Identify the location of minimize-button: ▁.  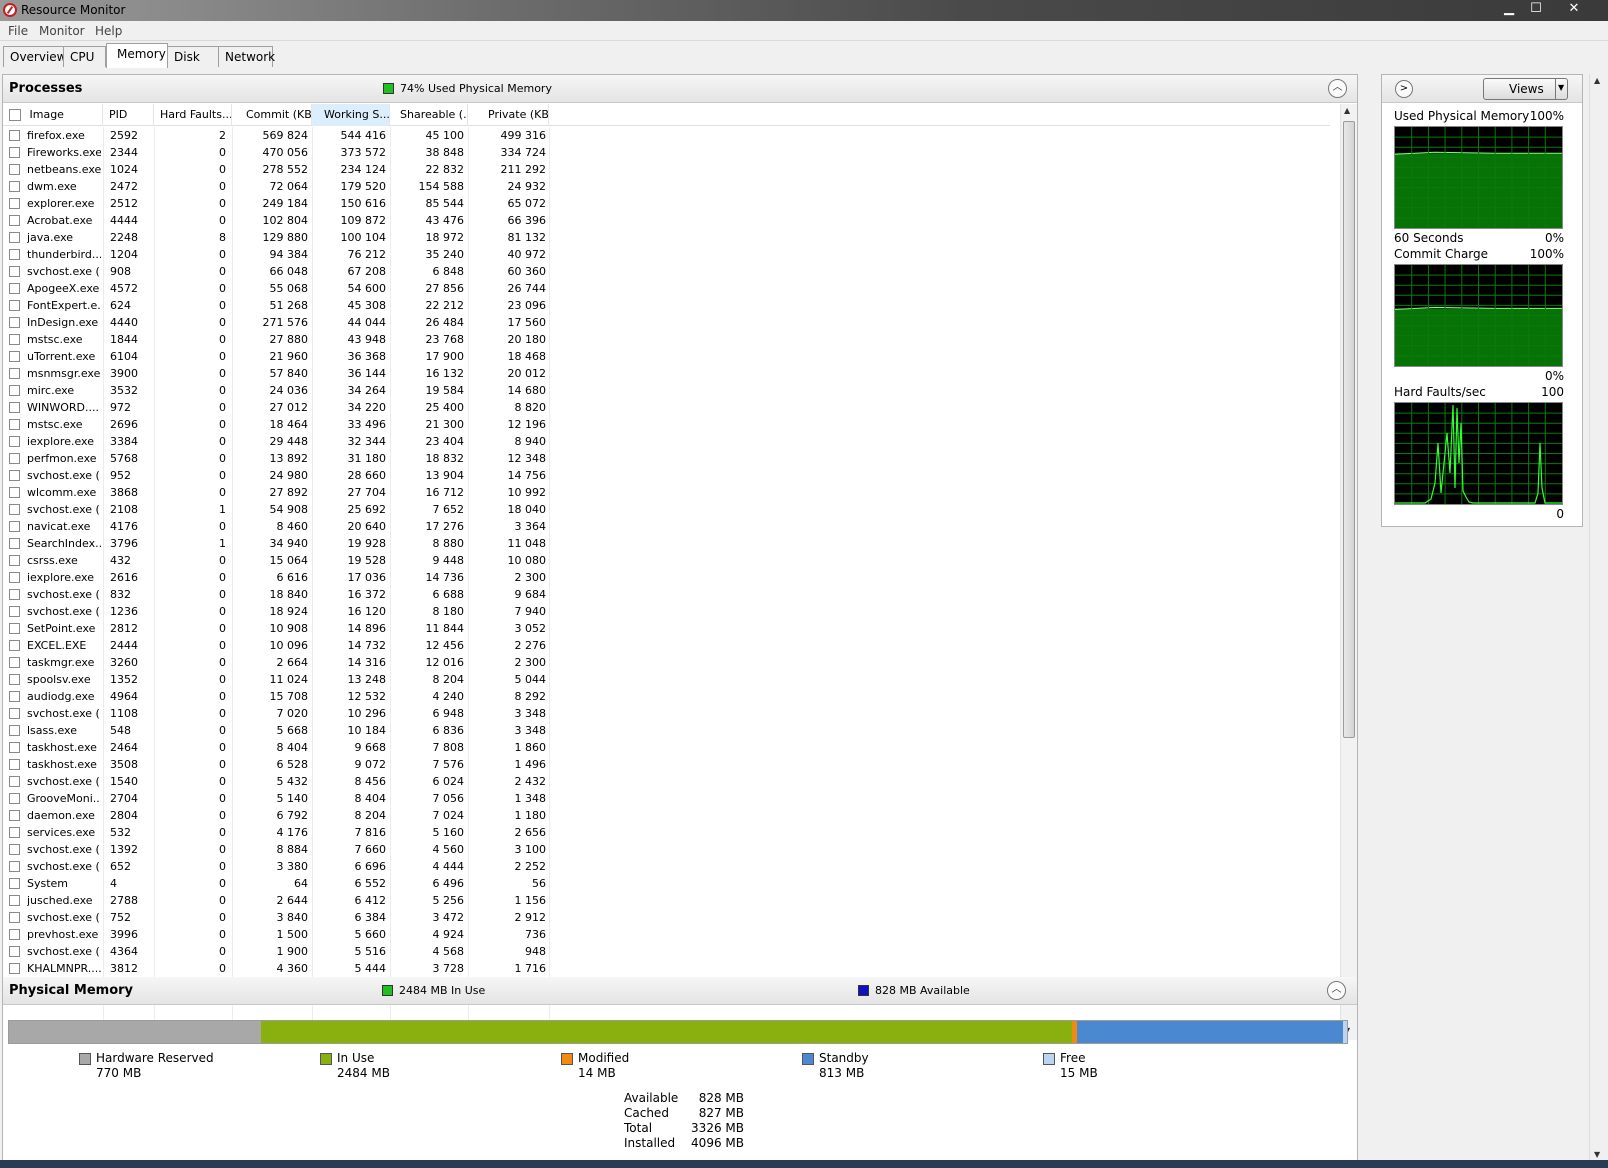
(1509, 9).